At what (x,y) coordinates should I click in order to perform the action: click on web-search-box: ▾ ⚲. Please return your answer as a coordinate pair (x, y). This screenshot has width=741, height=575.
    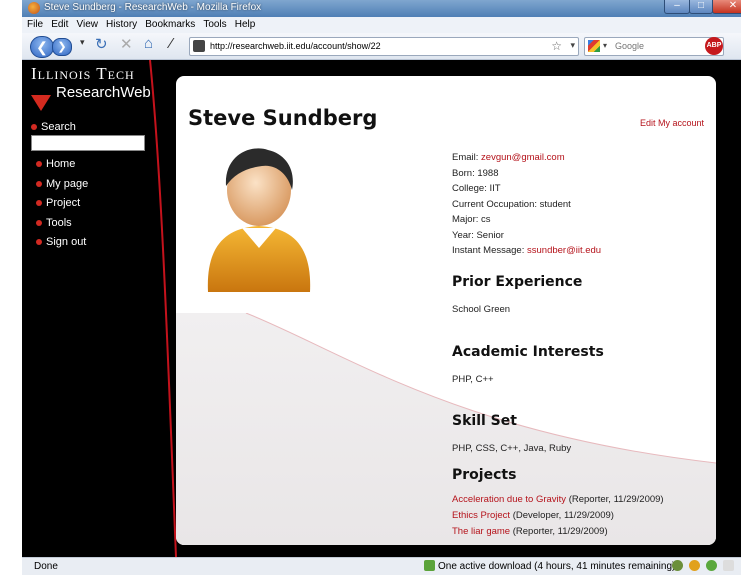
    Looking at the image, I should click on (654, 46).